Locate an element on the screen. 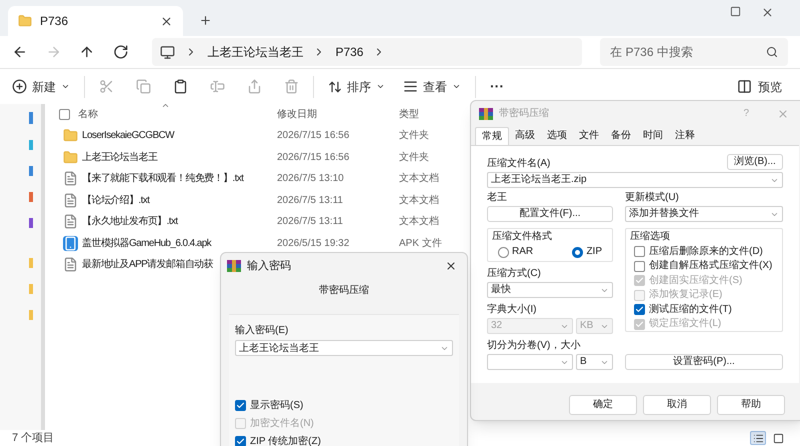 Image resolution: width=800 pixels, height=446 pixels. refresh-button is located at coordinates (120, 52).